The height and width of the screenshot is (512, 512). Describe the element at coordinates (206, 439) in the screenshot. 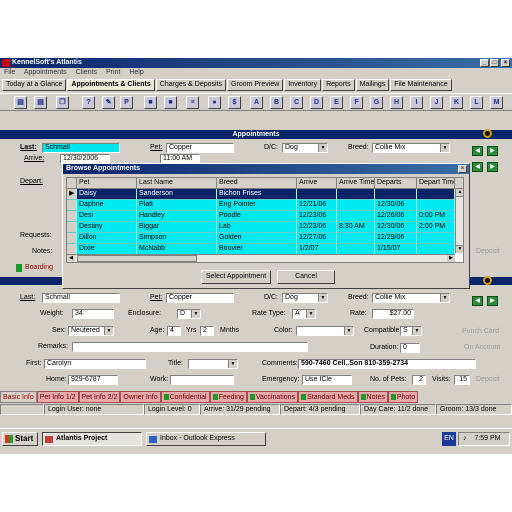

I see `taskbar-item-outlook: Inbox - Outlook Express` at that location.